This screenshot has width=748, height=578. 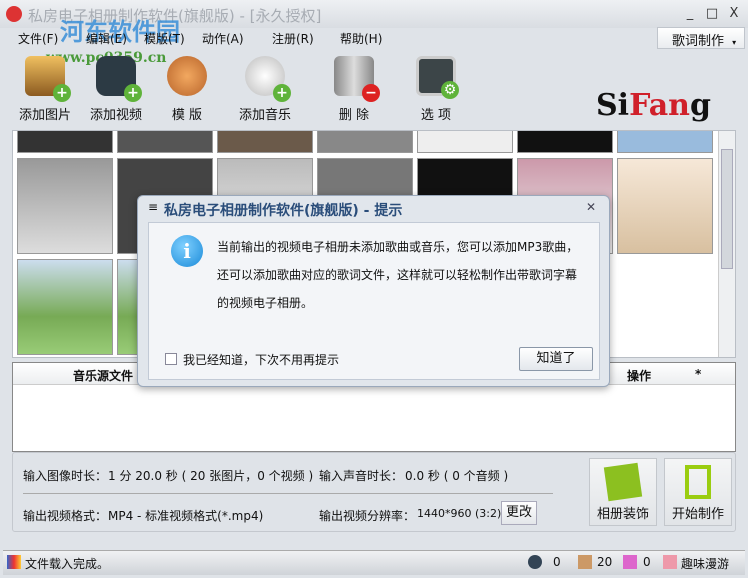 What do you see at coordinates (115, 115) in the screenshot?
I see `add-video-label: 添加视频` at bounding box center [115, 115].